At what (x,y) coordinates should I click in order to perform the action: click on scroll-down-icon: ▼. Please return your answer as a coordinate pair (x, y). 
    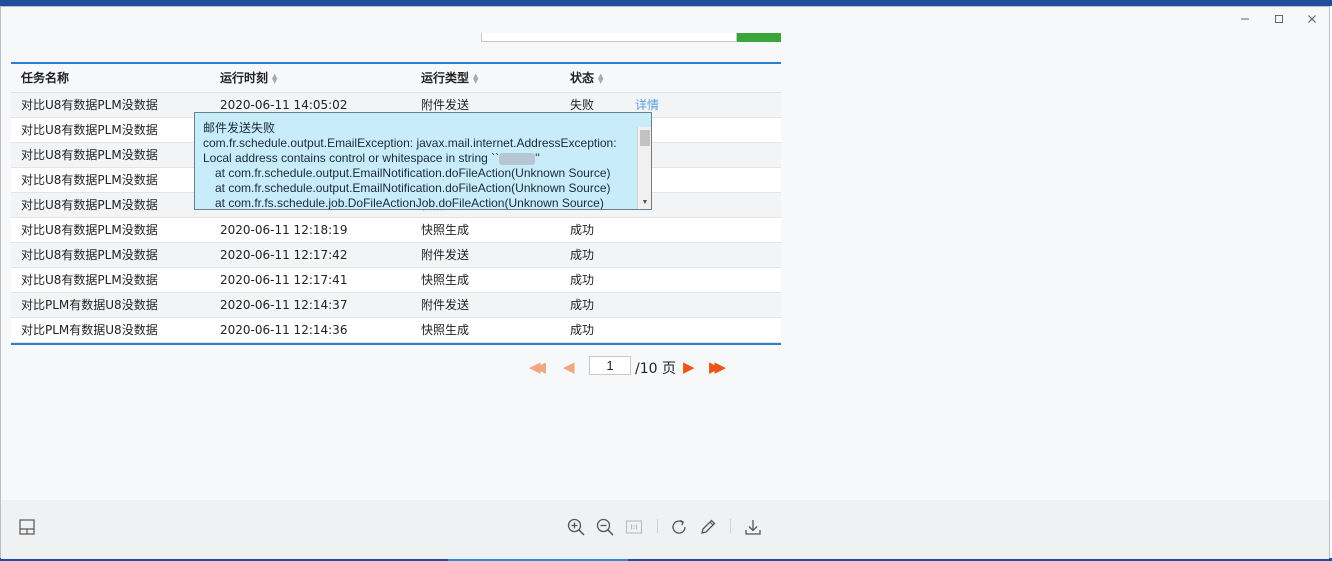
    Looking at the image, I should click on (644, 203).